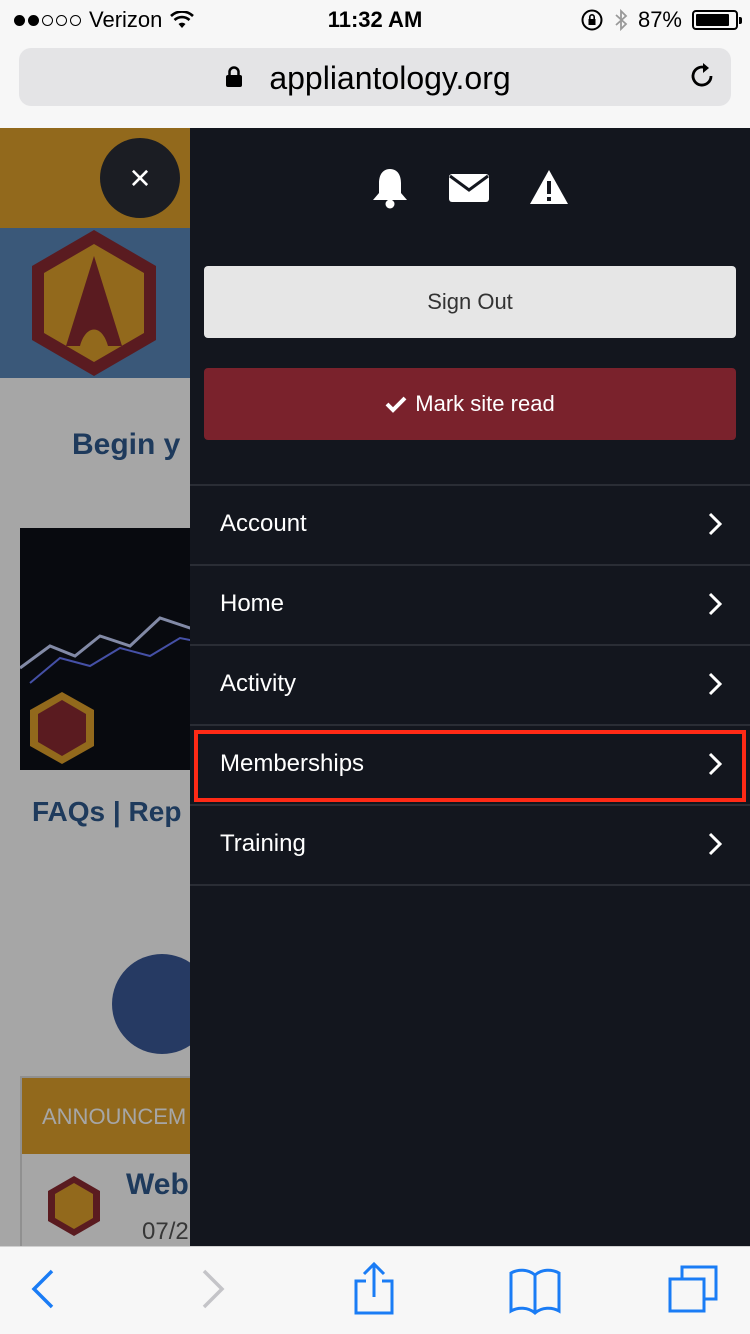 The height and width of the screenshot is (1334, 750). I want to click on menu-item-label: Training, so click(263, 843).